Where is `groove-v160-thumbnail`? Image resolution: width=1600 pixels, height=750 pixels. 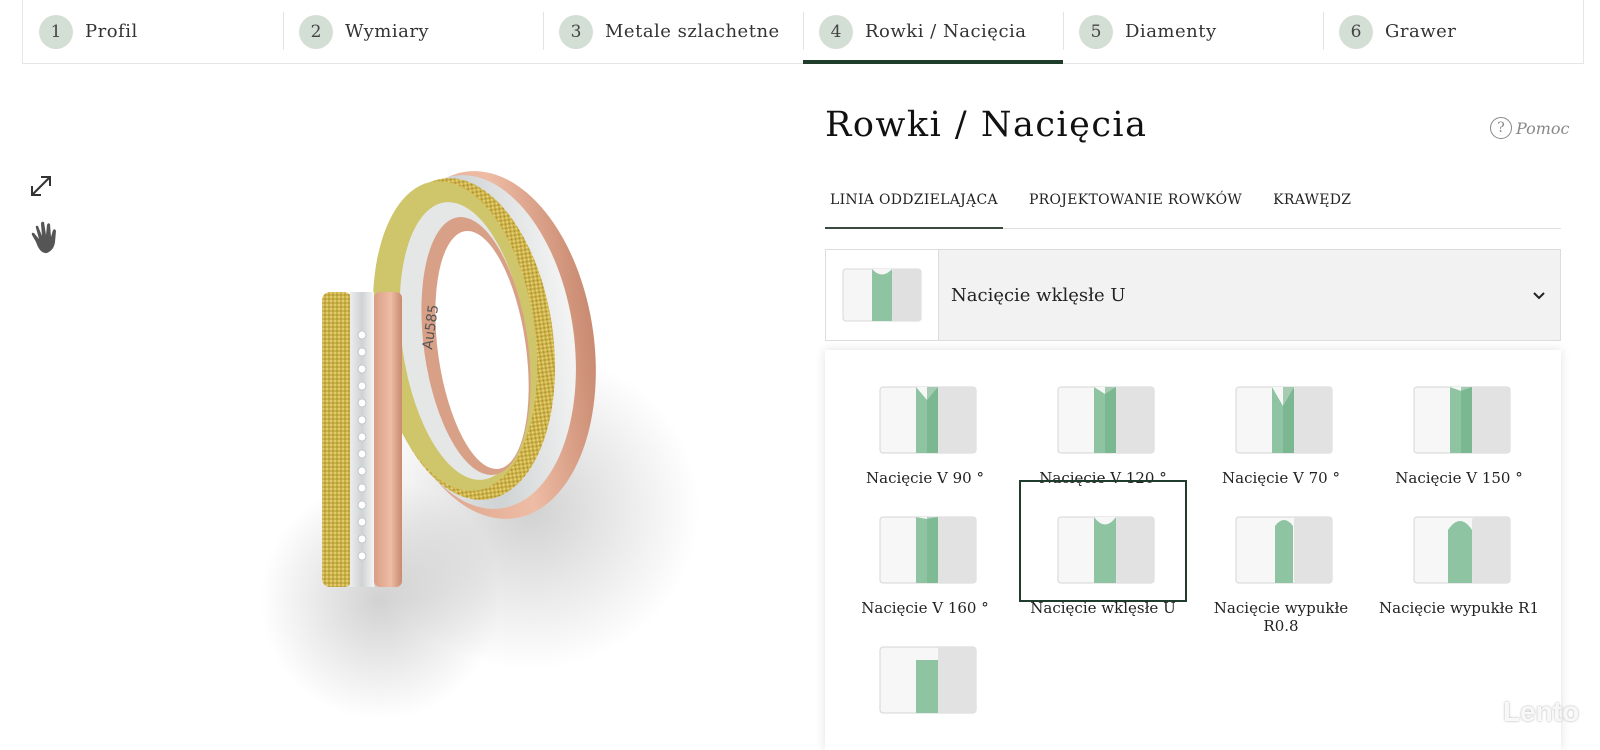
groove-v160-thumbnail is located at coordinates (928, 550).